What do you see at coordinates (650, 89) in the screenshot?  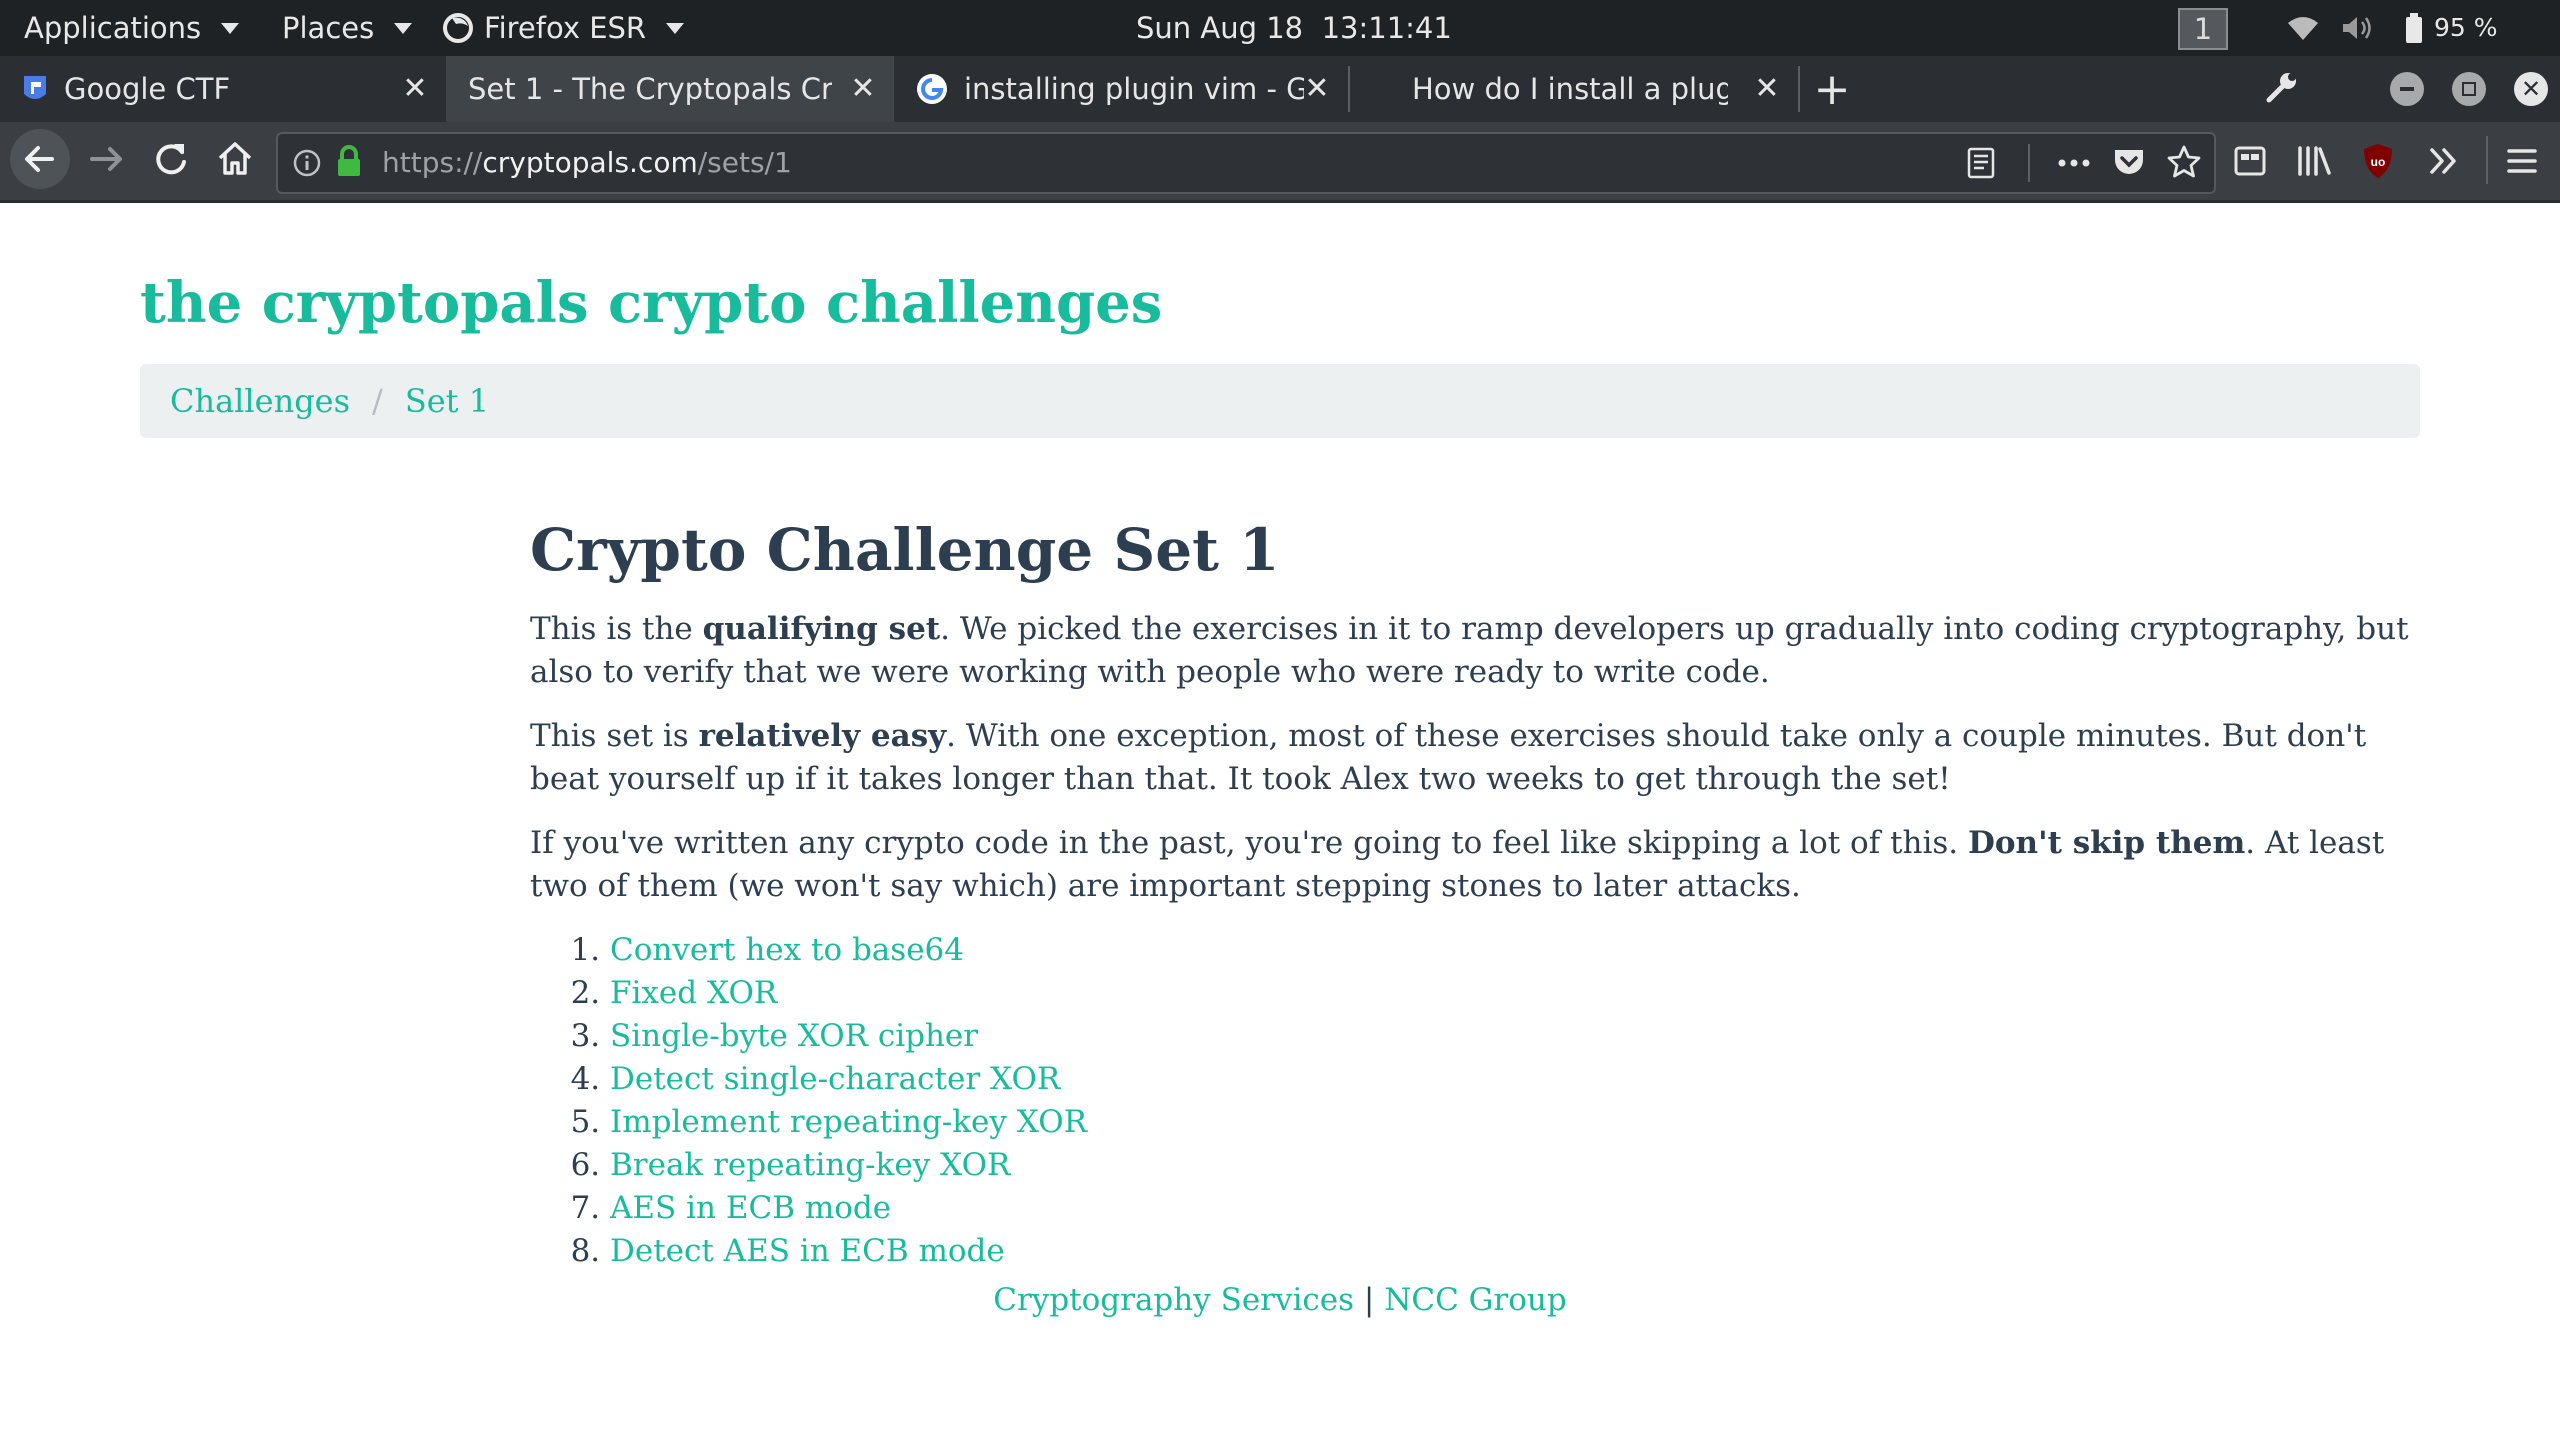 I see `tab-title: Set 1 - The Cryptopals Crypto Challenges` at bounding box center [650, 89].